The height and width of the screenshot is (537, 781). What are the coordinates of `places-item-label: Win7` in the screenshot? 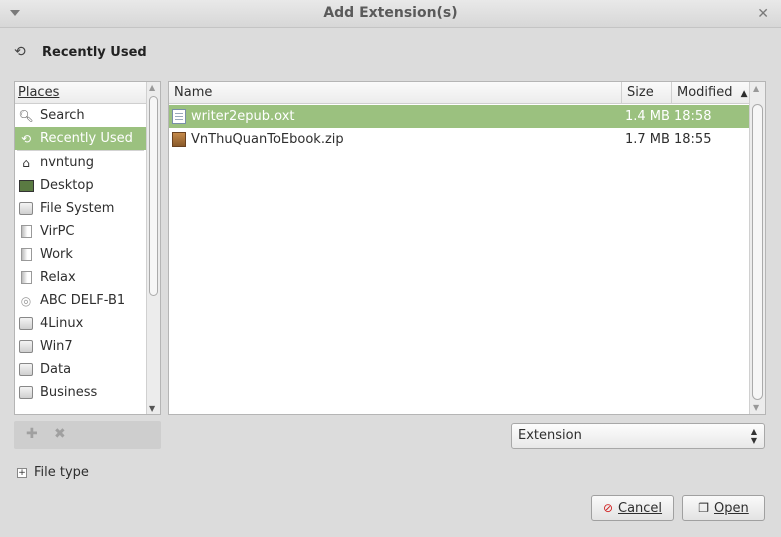 It's located at (56, 346).